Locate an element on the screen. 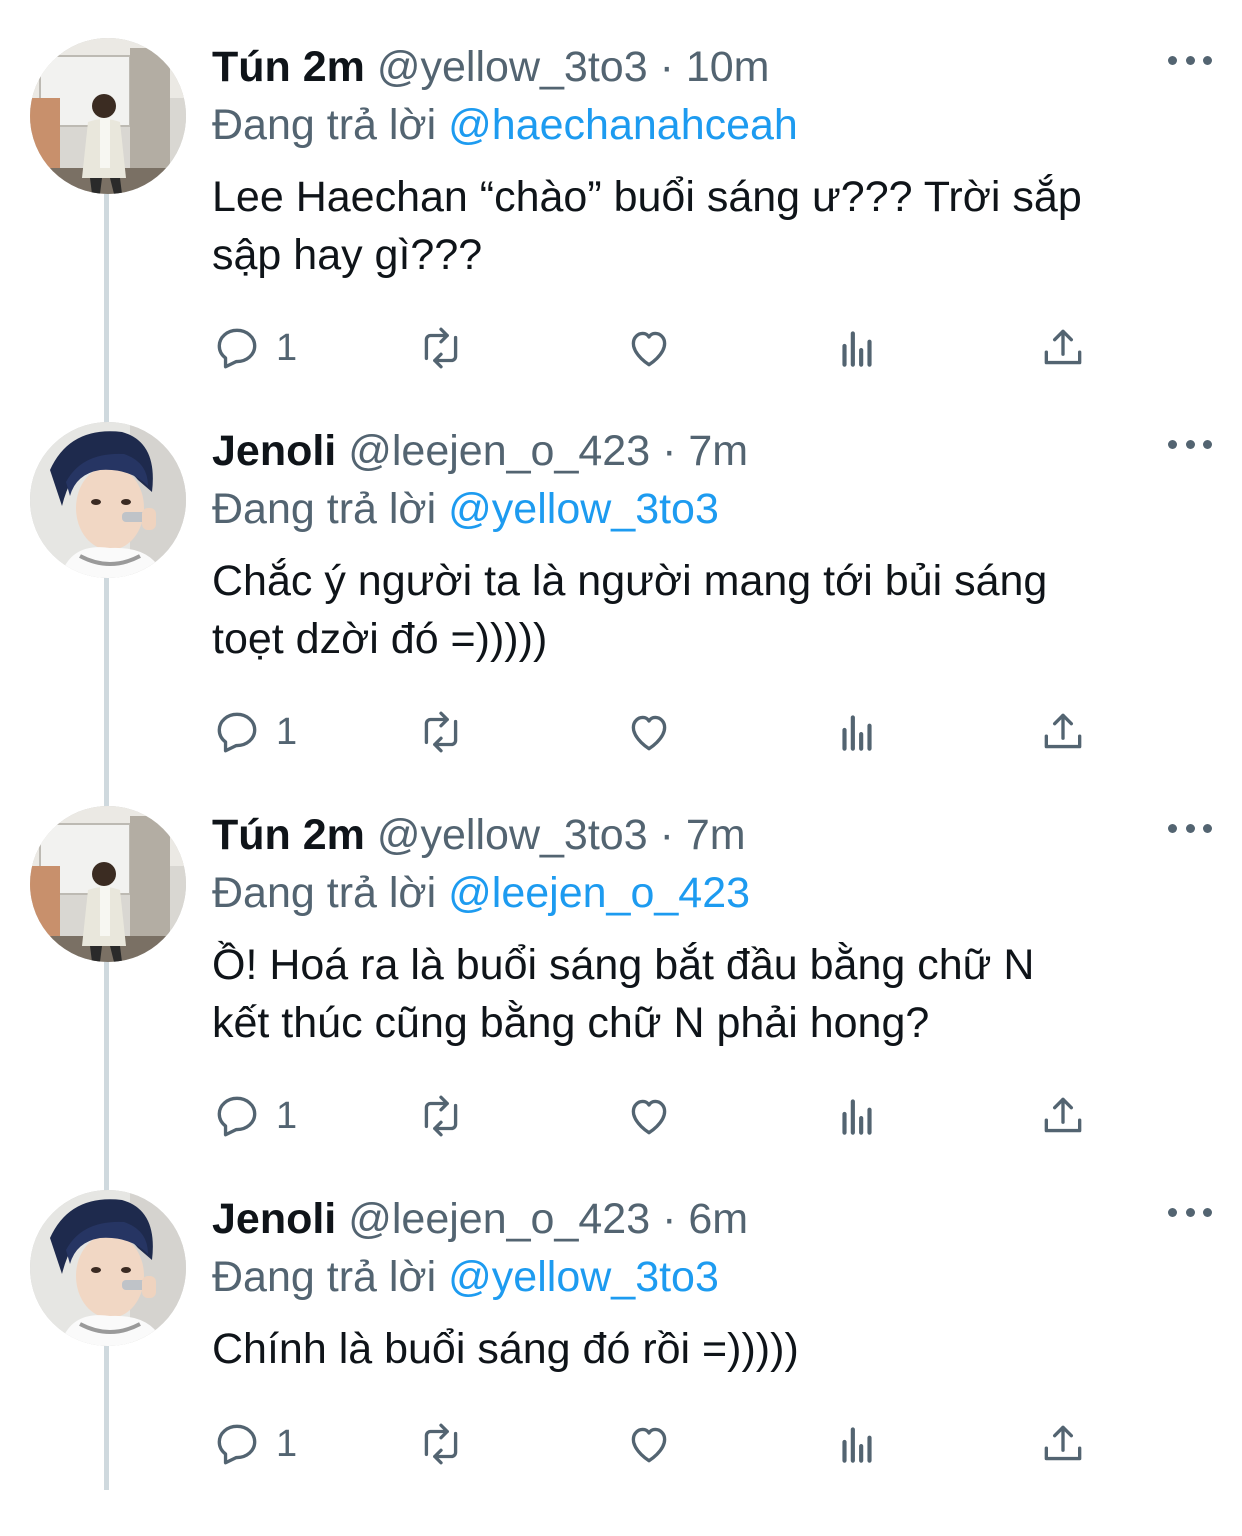 This screenshot has height=1536, width=1242. more-icon is located at coordinates (1172, 60).